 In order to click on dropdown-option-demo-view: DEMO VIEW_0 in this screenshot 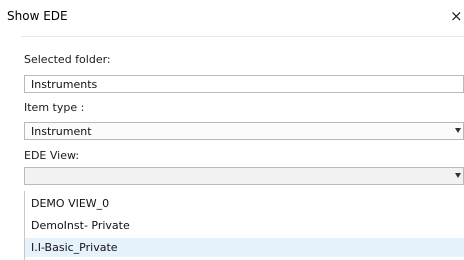, I will do `click(244, 203)`.